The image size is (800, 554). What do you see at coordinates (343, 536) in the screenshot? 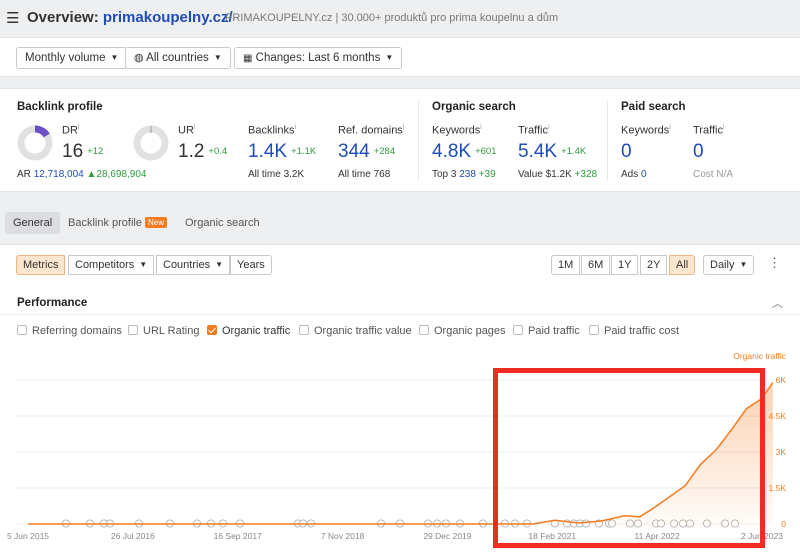
I see `x-tick-label: 7 Nov 2018` at bounding box center [343, 536].